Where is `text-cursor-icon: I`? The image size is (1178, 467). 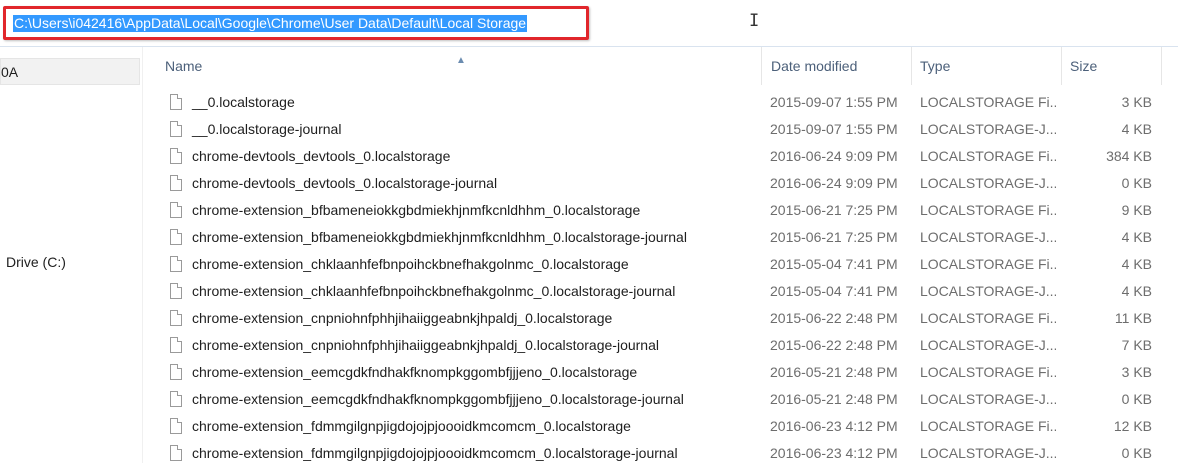 text-cursor-icon: I is located at coordinates (754, 21).